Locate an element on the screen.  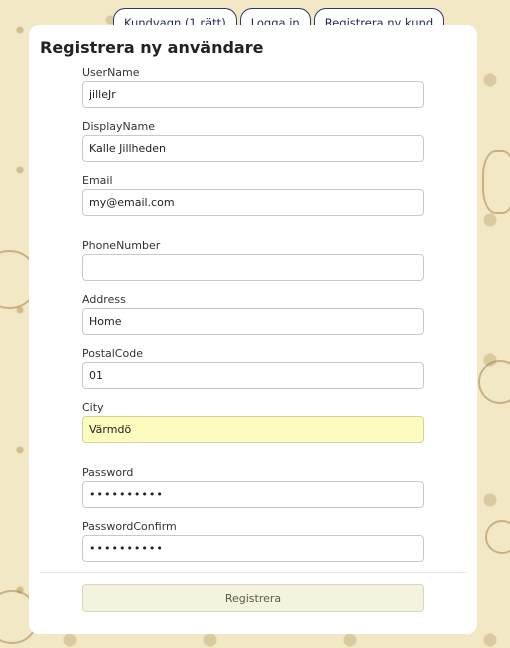
email-field-group: Email is located at coordinates (253, 195).